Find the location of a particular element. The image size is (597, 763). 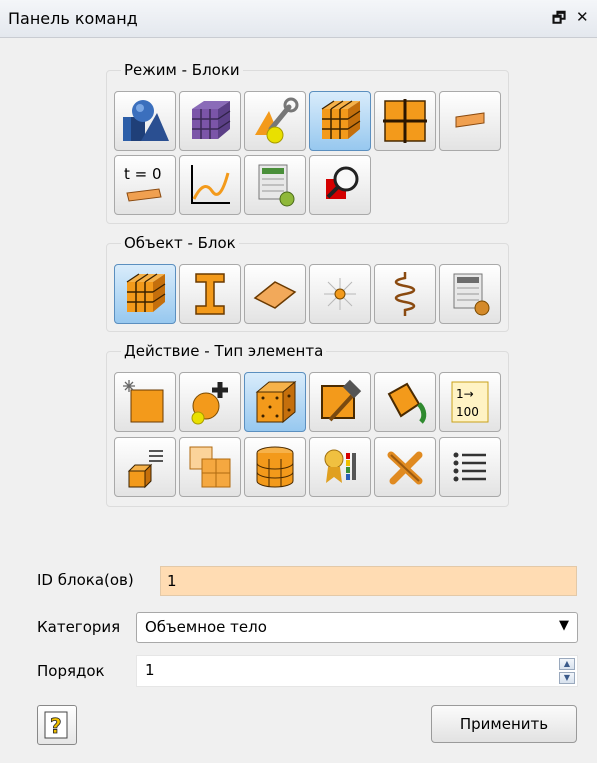

mode-mesh-button is located at coordinates (210, 121).